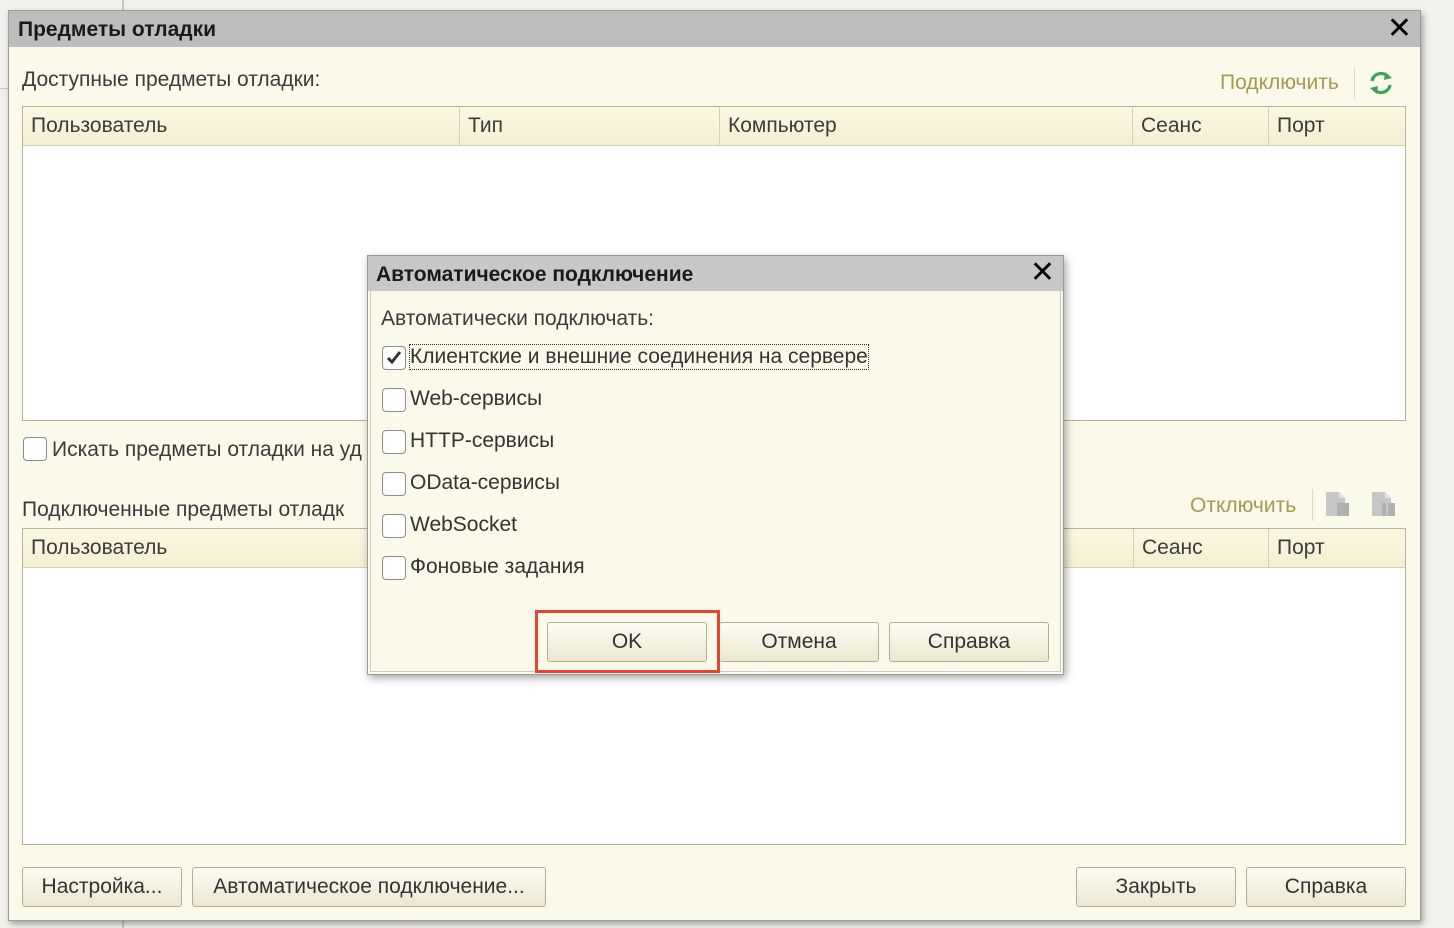  What do you see at coordinates (171, 79) in the screenshot?
I see `available-items-label: Доступные предметы отладки:` at bounding box center [171, 79].